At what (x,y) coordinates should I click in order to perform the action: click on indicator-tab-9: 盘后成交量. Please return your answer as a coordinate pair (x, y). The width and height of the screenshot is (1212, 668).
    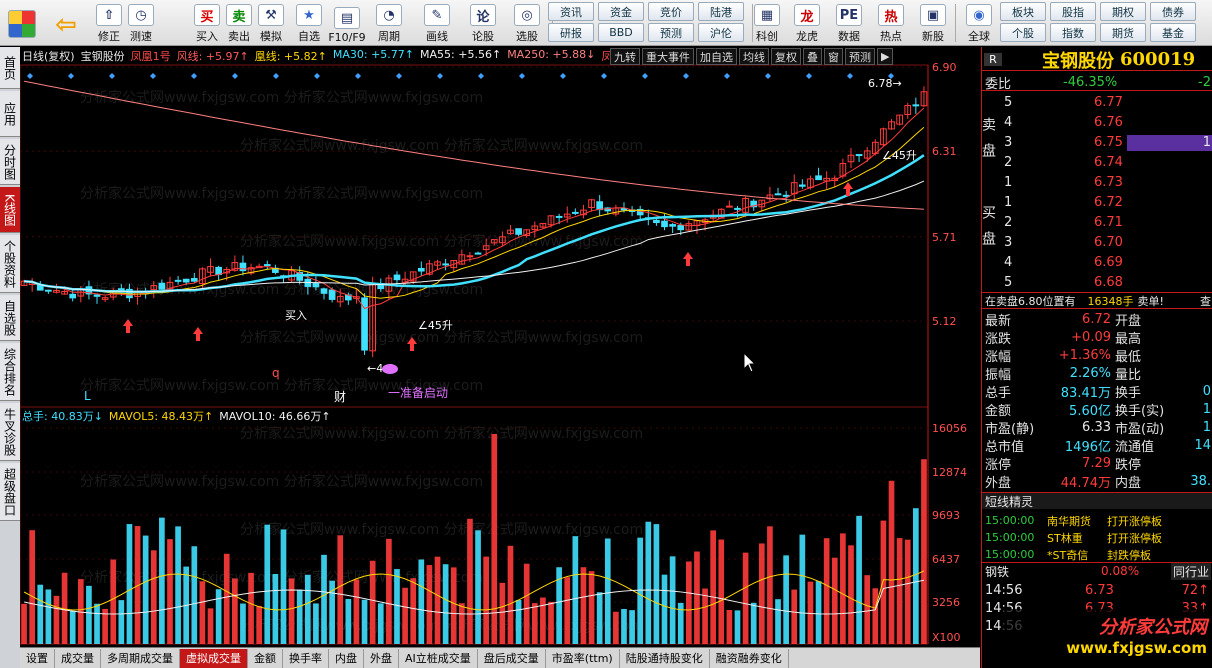
    Looking at the image, I should click on (512, 658).